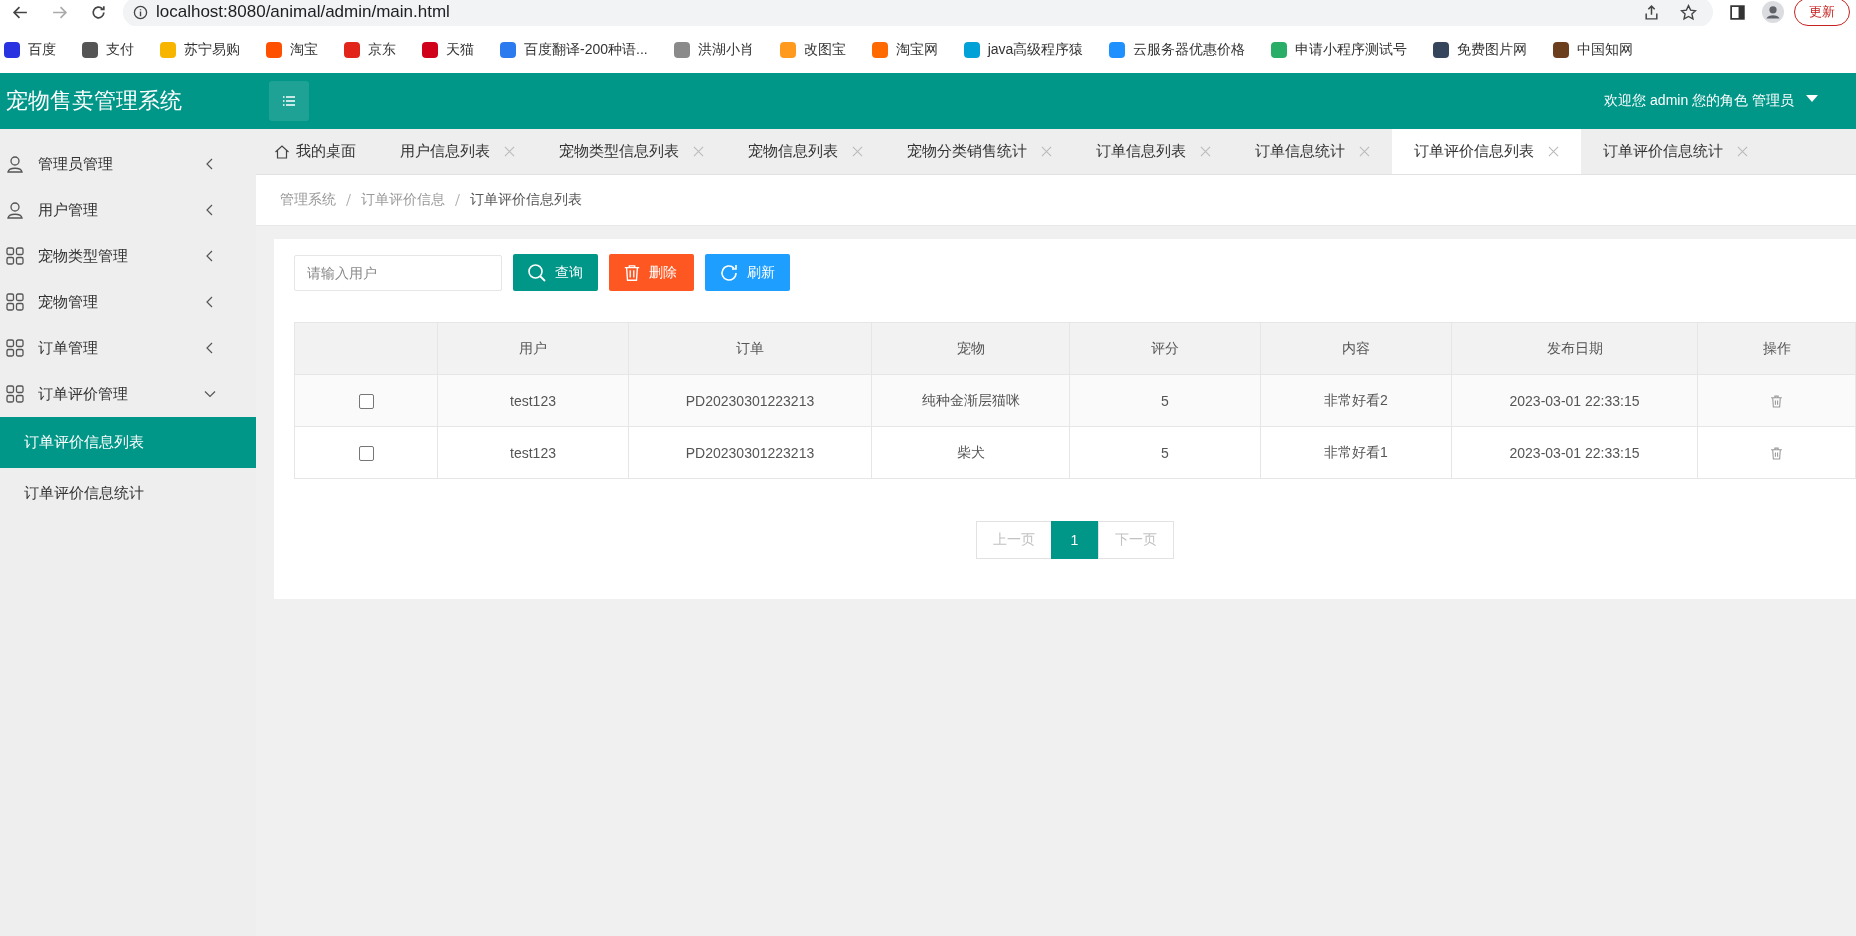 The image size is (1856, 936). What do you see at coordinates (292, 49) in the screenshot?
I see `bookmark: 淘宝` at bounding box center [292, 49].